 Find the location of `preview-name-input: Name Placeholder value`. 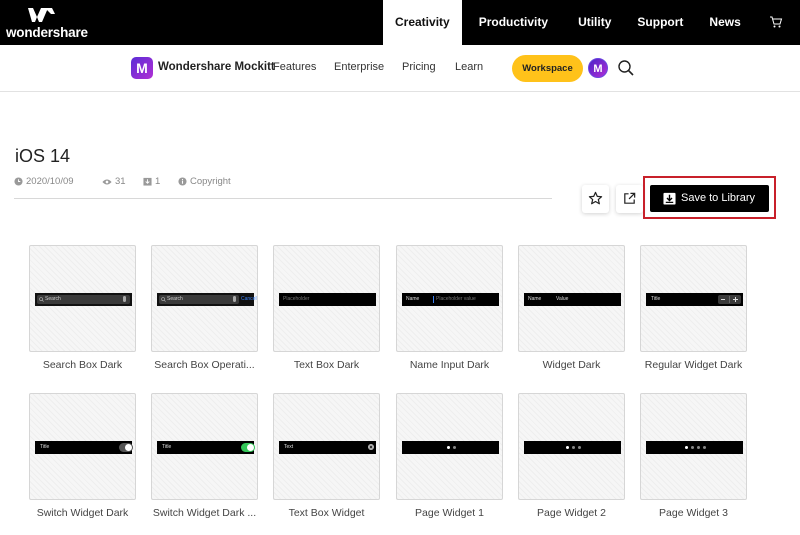

preview-name-input: Name Placeholder value is located at coordinates (450, 299).